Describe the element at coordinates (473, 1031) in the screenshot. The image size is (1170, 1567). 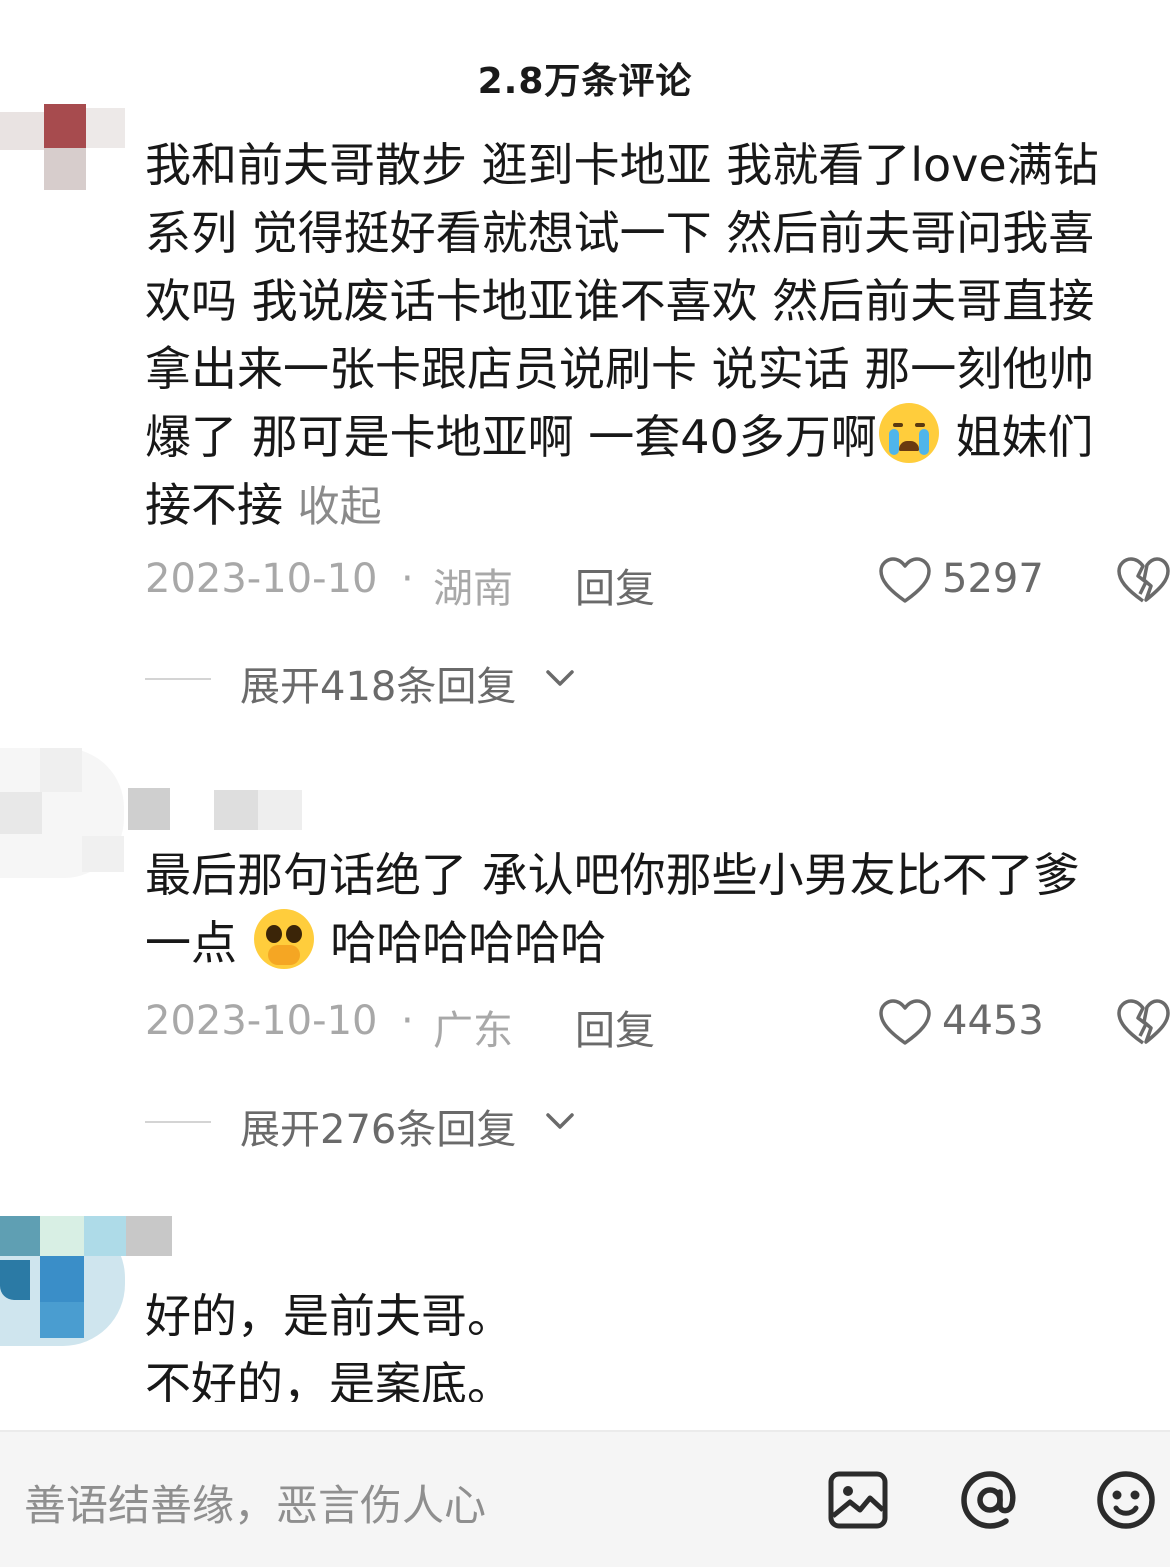
I see `comment-location: 广东` at that location.